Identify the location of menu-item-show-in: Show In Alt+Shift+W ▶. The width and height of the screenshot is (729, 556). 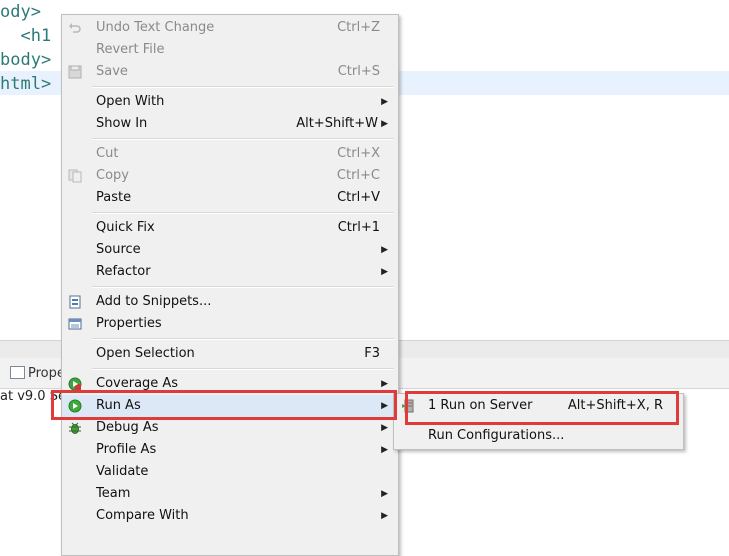
(230, 124).